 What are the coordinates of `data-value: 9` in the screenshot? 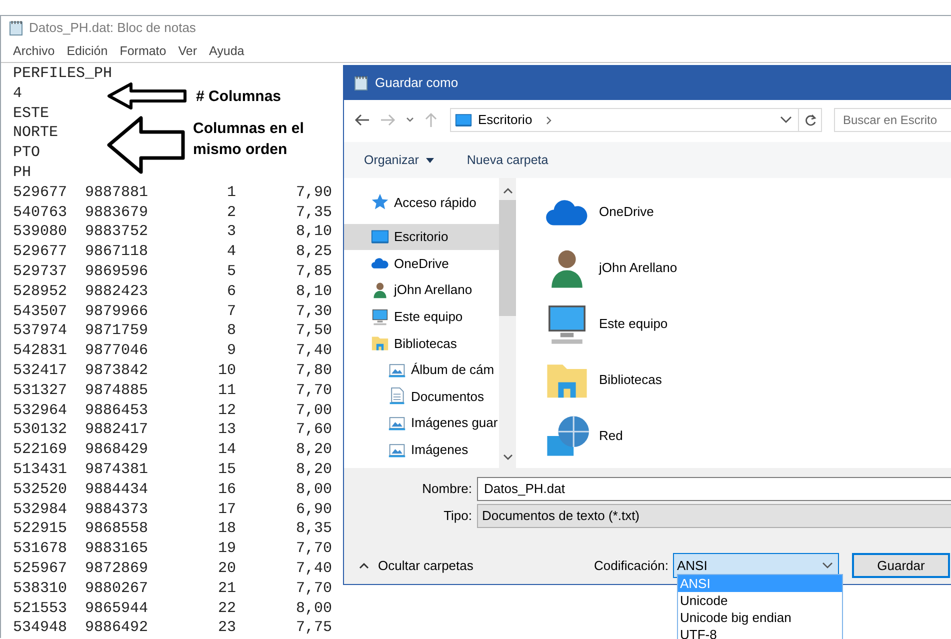 It's located at (231, 351).